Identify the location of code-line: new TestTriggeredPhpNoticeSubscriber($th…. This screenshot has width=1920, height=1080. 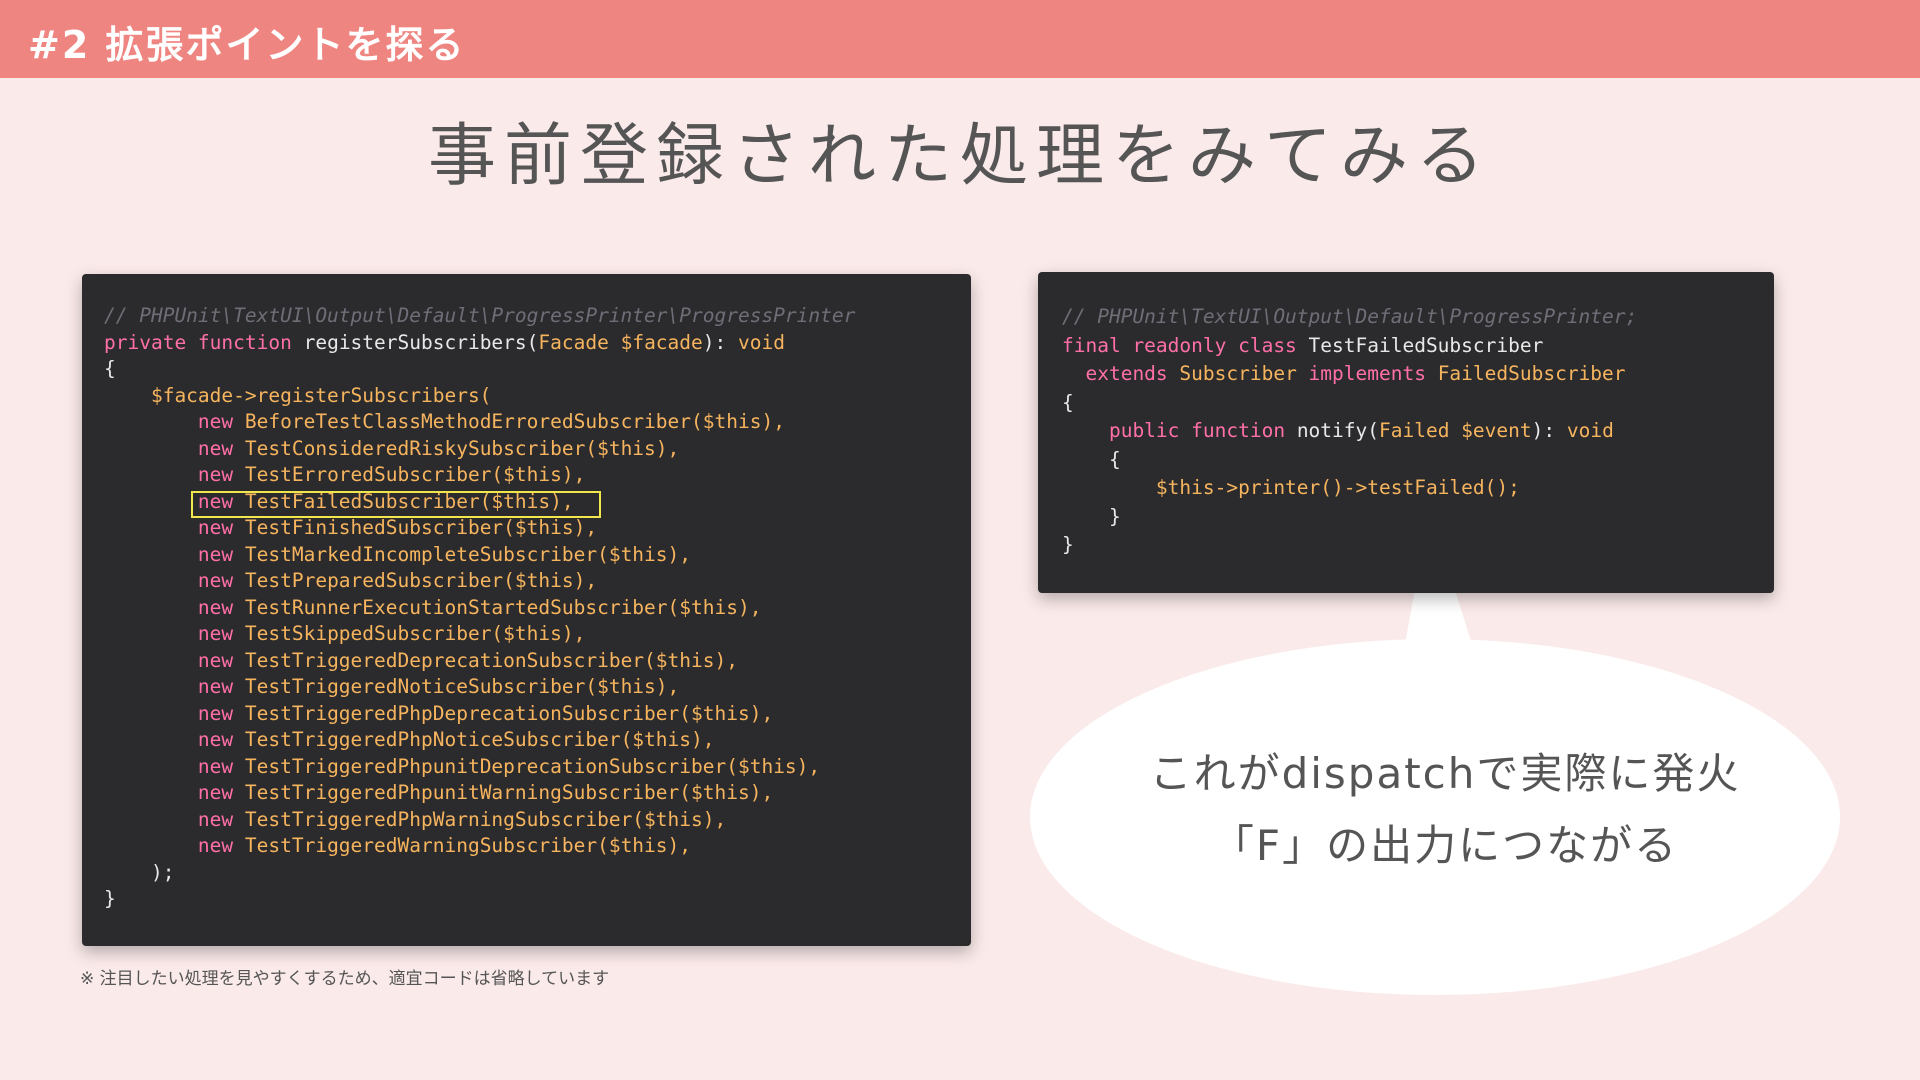
(526, 740).